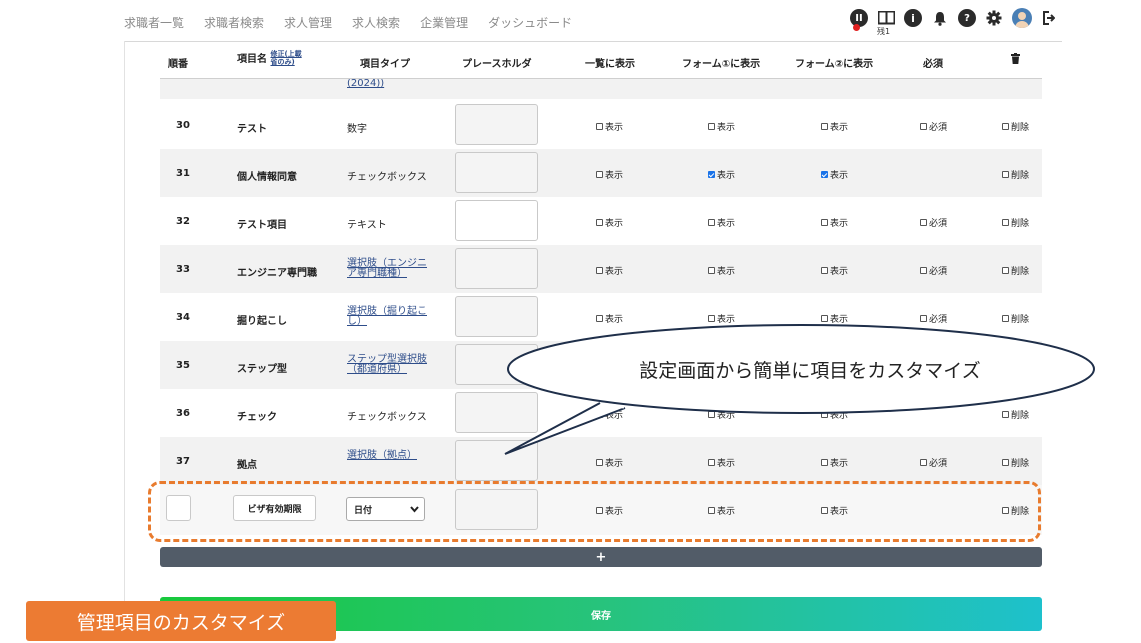 This screenshot has height=643, width=1141. I want to click on row-name: テスト項目, so click(262, 225).